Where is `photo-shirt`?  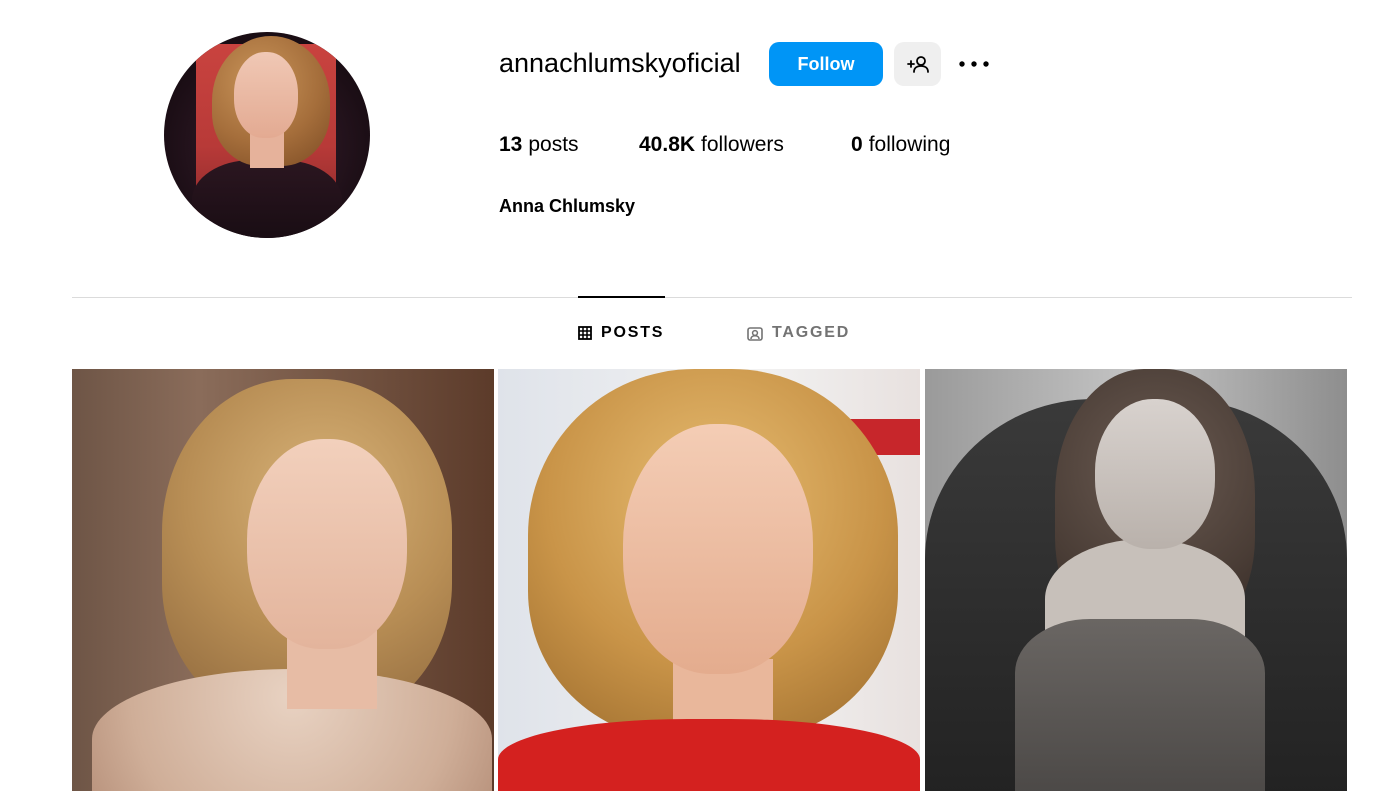
photo-shirt is located at coordinates (1140, 705).